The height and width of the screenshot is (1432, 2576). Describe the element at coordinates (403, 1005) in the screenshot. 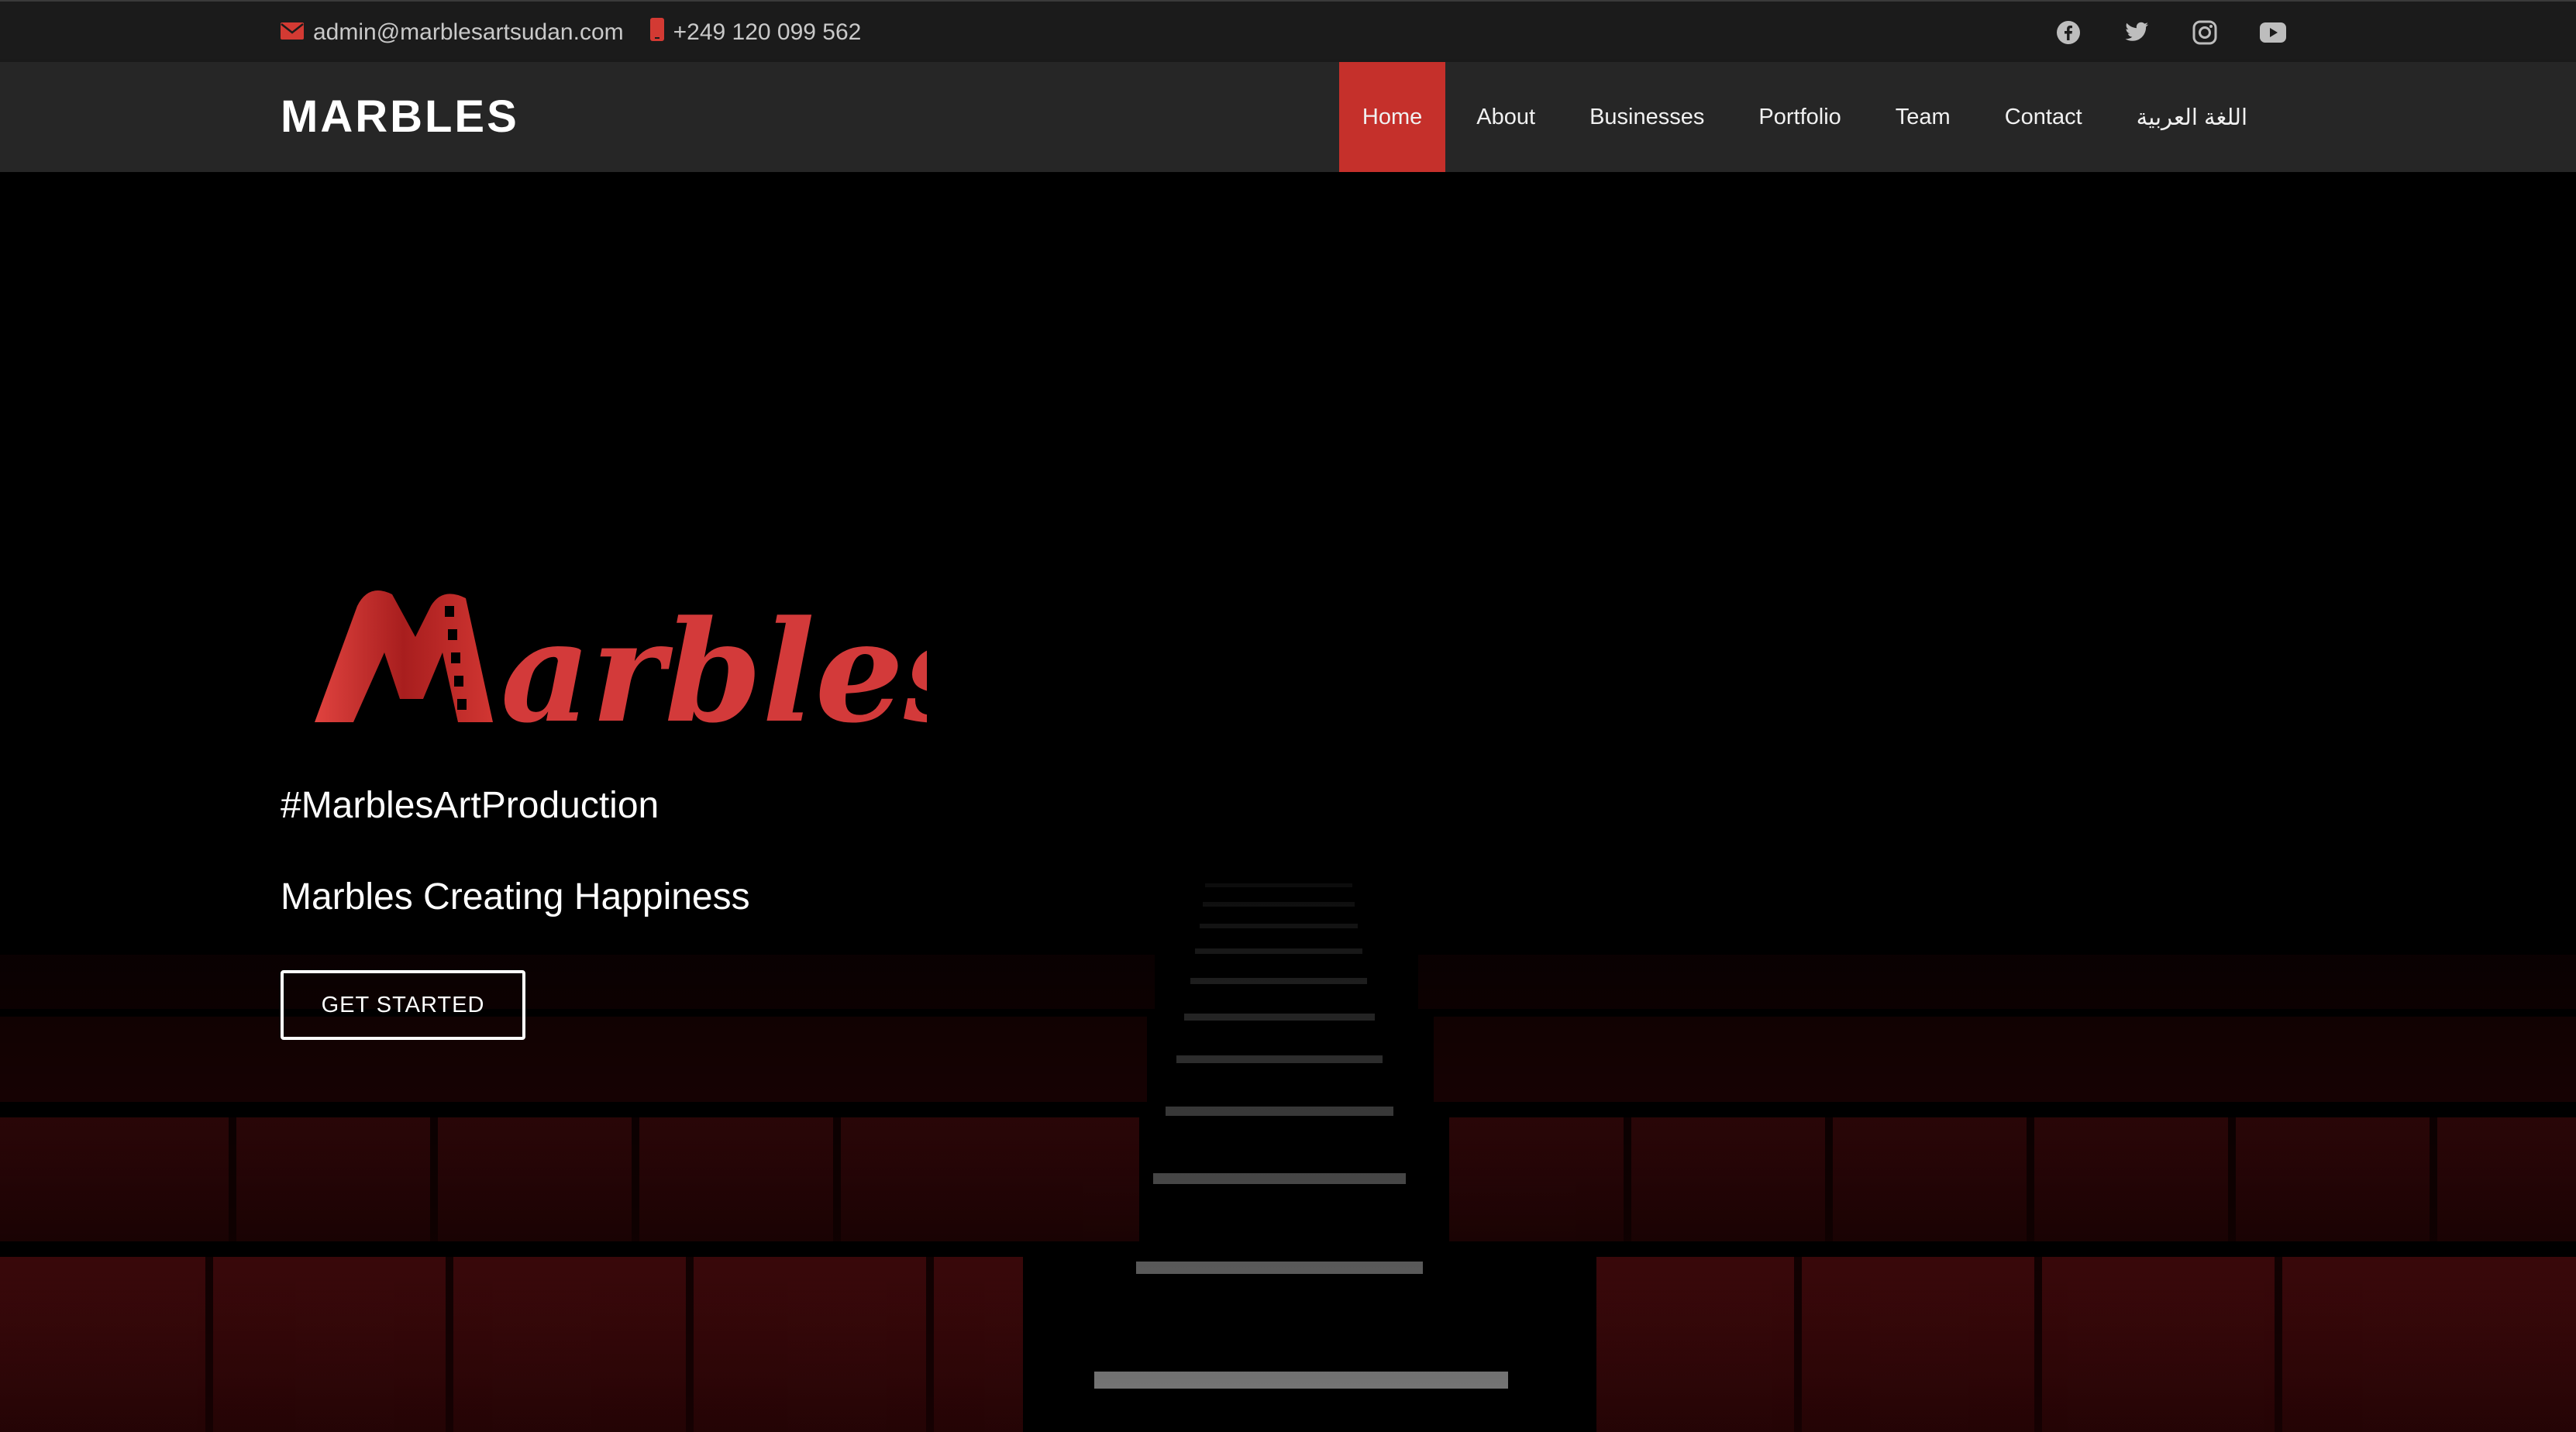

I see `get-started-button: GET STARTED` at that location.